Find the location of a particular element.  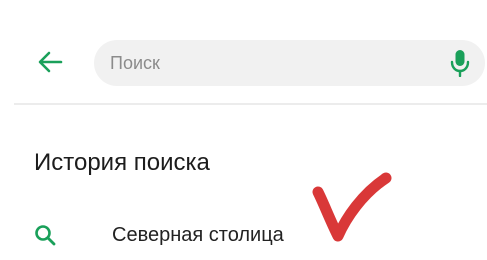

voice-search-button is located at coordinates (460, 63).